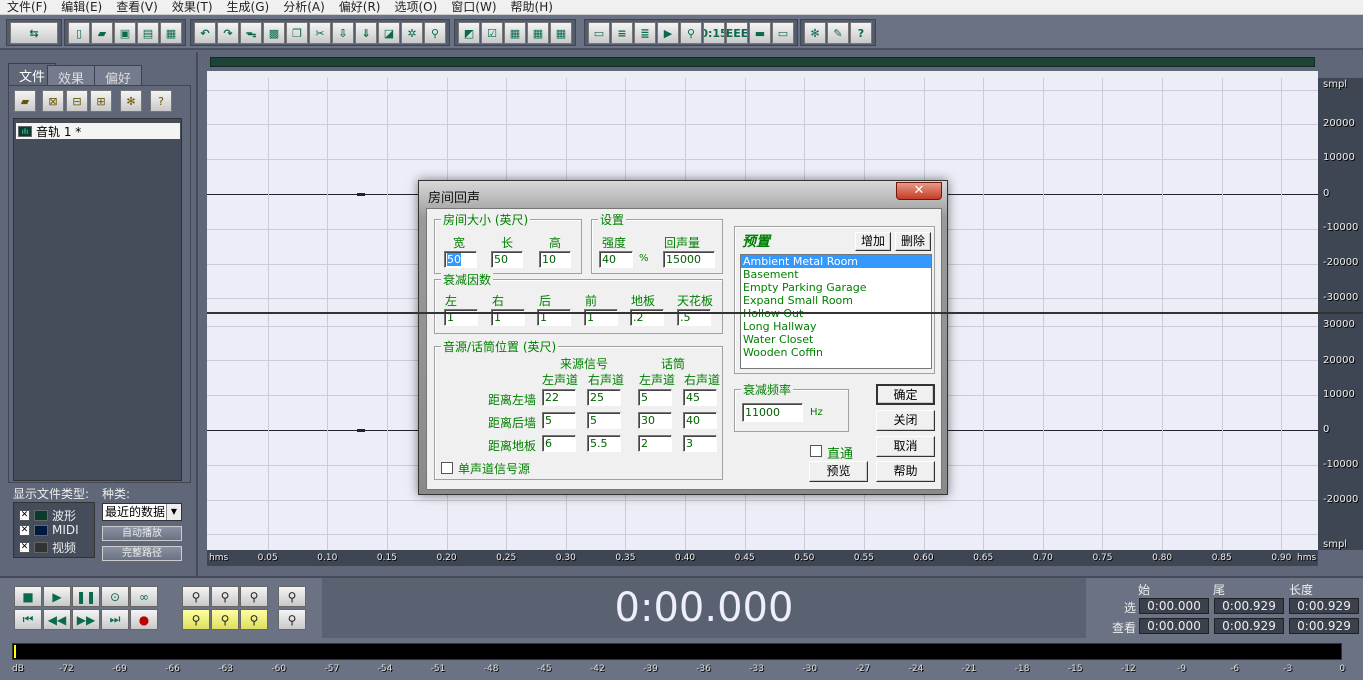 This screenshot has width=1363, height=680. I want to click on selection-window-button: EEE, so click(737, 33).